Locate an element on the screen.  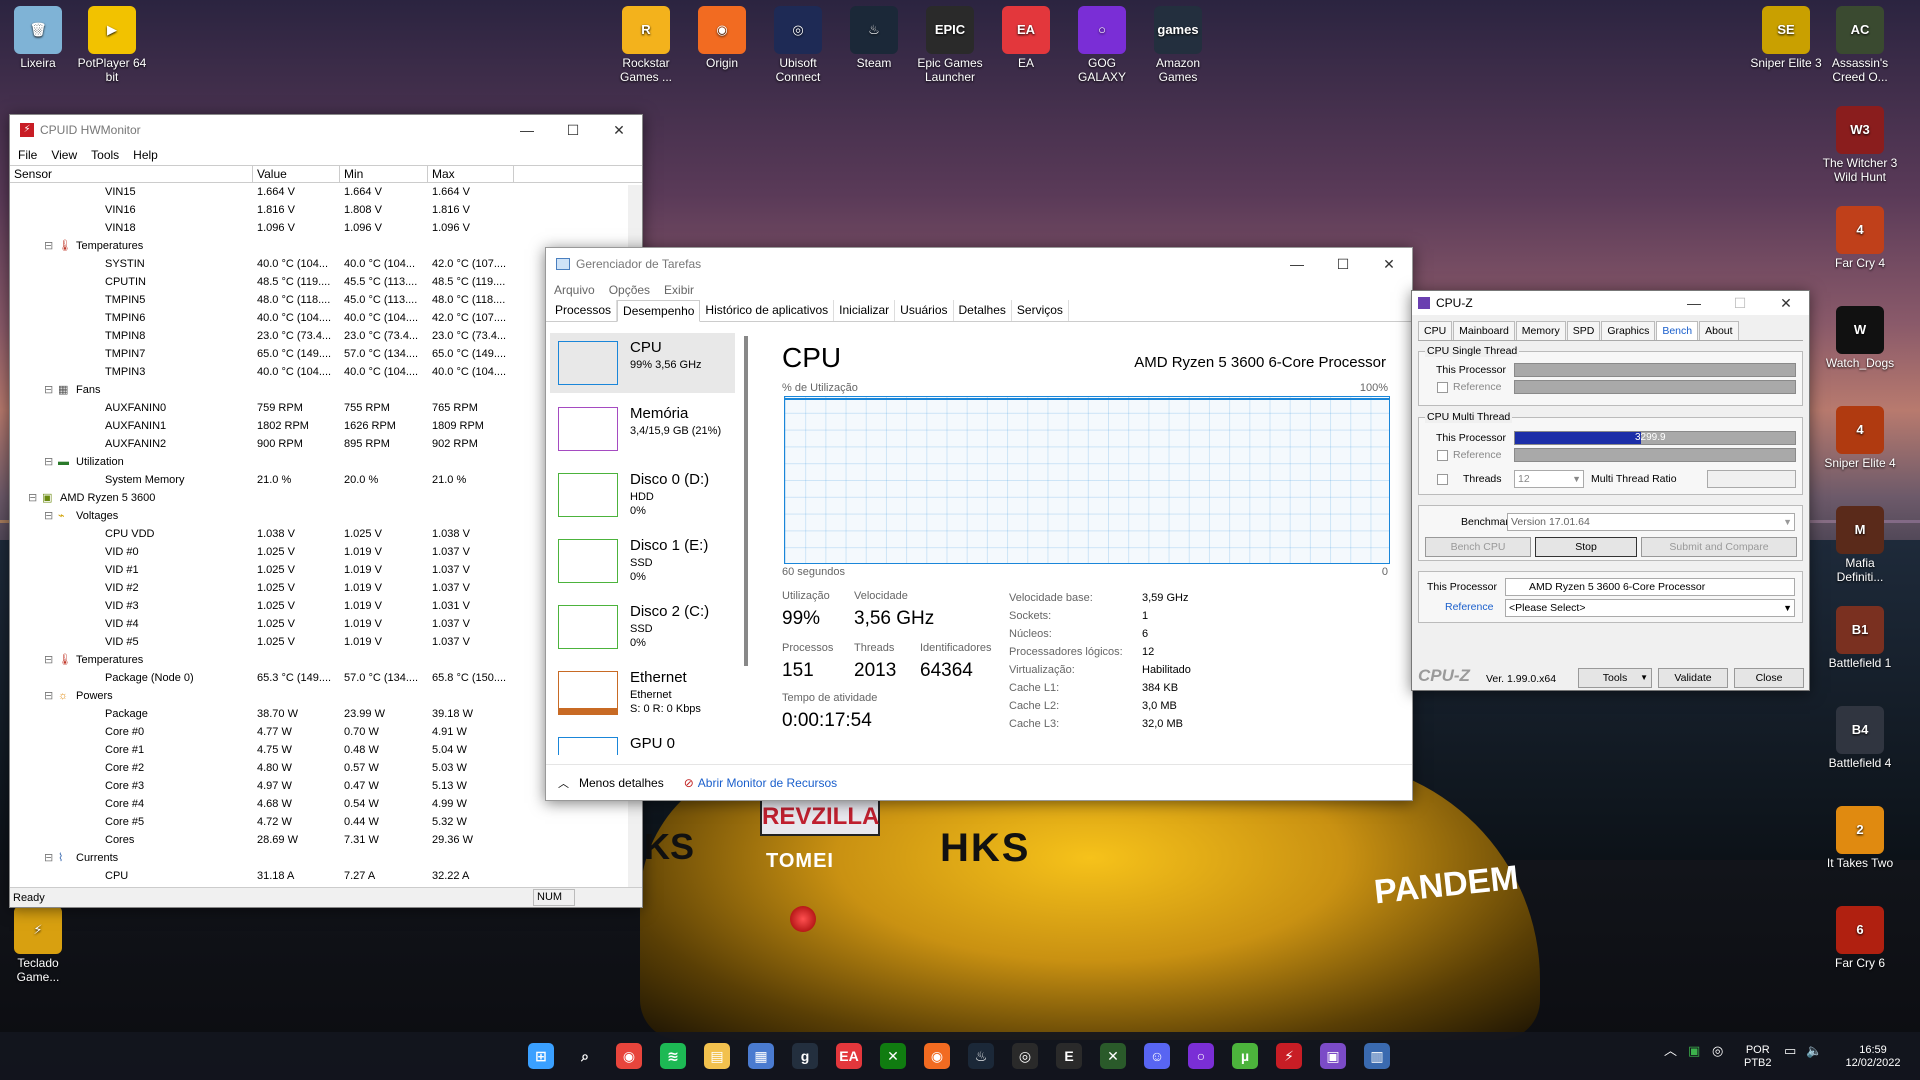
origin-icon: ◉ is located at coordinates (937, 1056).